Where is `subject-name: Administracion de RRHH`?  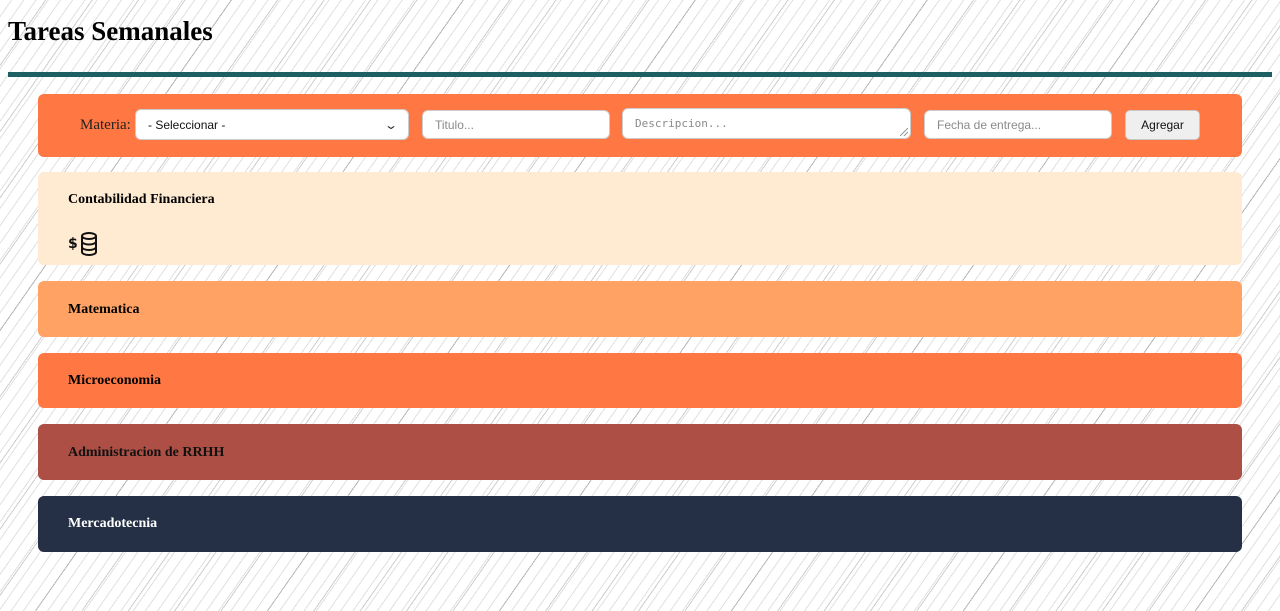 subject-name: Administracion de RRHH is located at coordinates (146, 452).